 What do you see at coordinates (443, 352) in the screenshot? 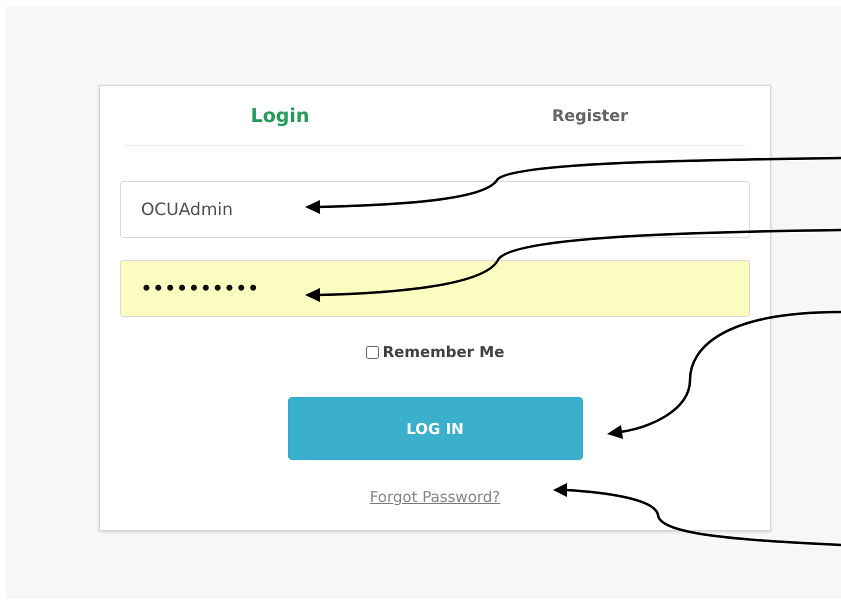
I see `remember-label: Remember Me` at bounding box center [443, 352].